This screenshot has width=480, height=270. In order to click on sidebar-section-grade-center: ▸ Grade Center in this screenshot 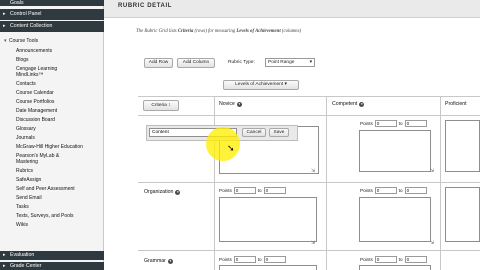, I will do `click(52, 266)`.